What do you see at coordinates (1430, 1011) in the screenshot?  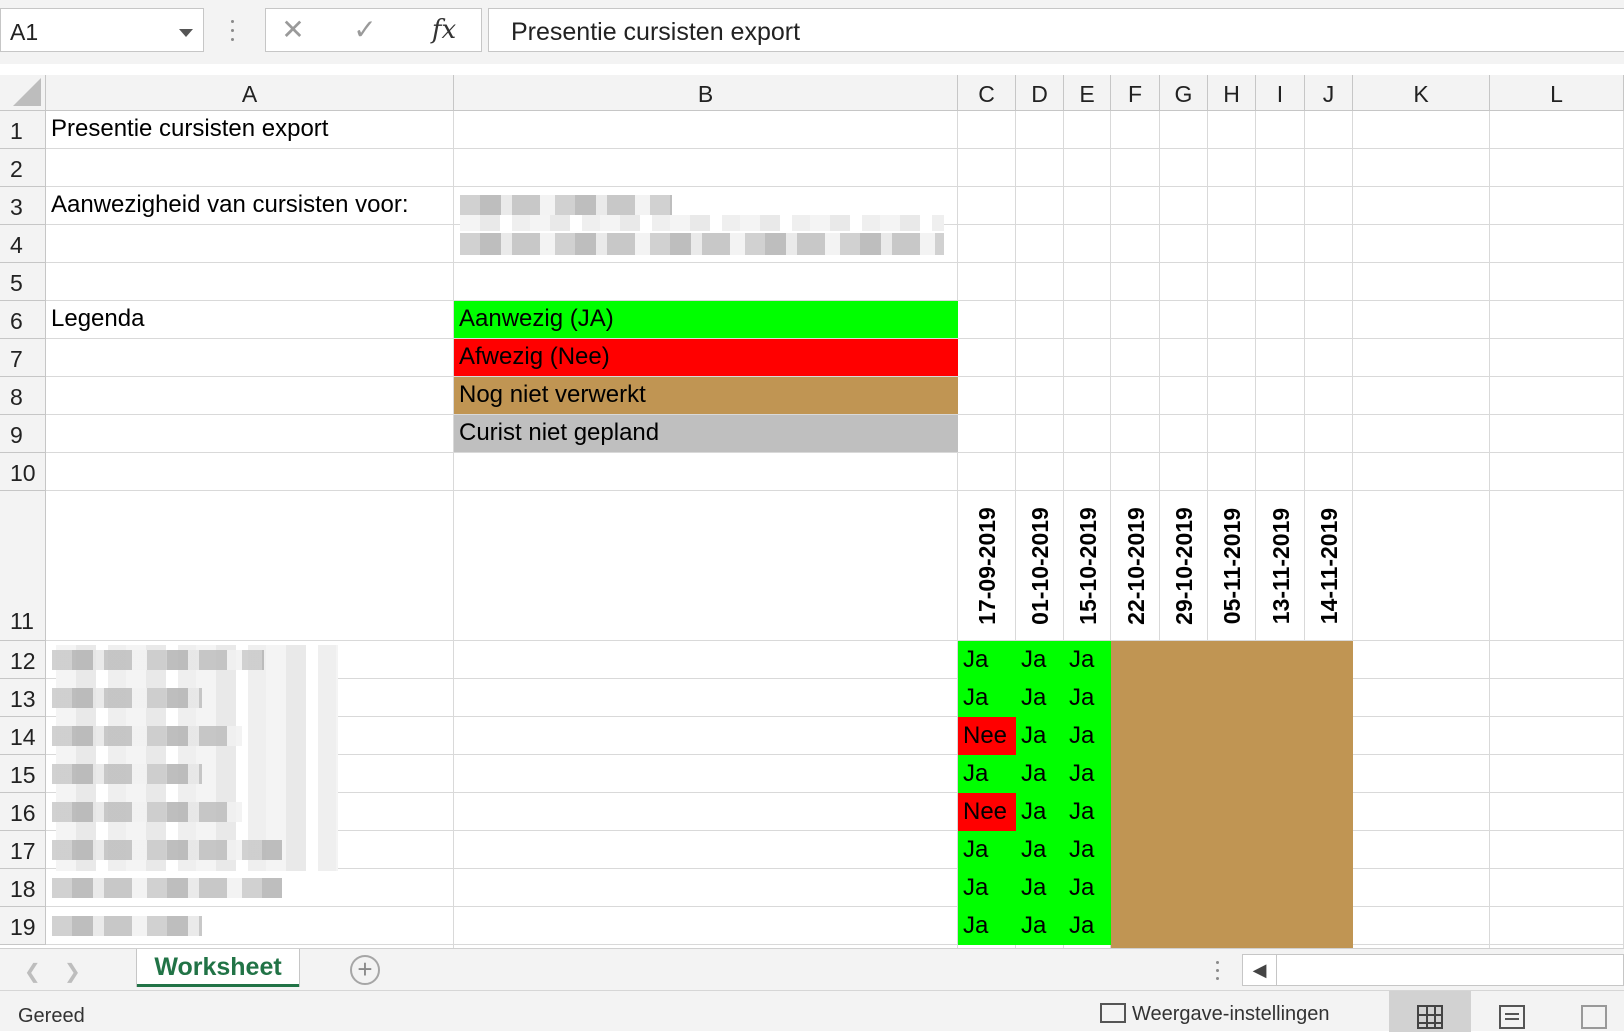 I see `normal-view-button` at bounding box center [1430, 1011].